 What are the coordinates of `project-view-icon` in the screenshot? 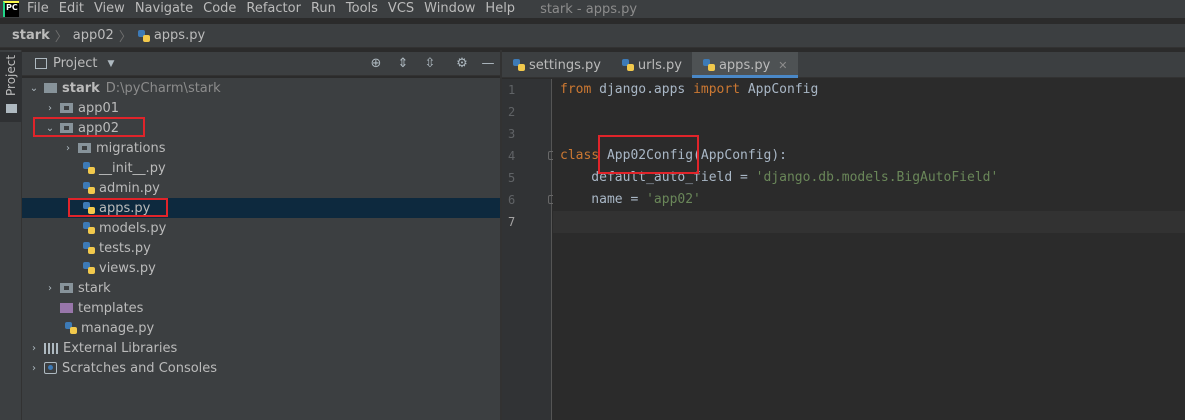 It's located at (41, 63).